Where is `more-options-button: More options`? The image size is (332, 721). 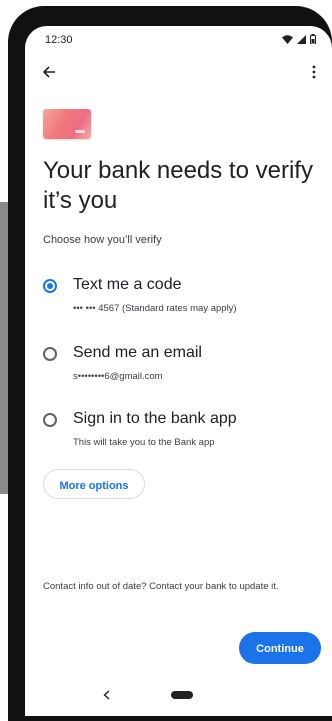
more-options-button: More options is located at coordinates (94, 484).